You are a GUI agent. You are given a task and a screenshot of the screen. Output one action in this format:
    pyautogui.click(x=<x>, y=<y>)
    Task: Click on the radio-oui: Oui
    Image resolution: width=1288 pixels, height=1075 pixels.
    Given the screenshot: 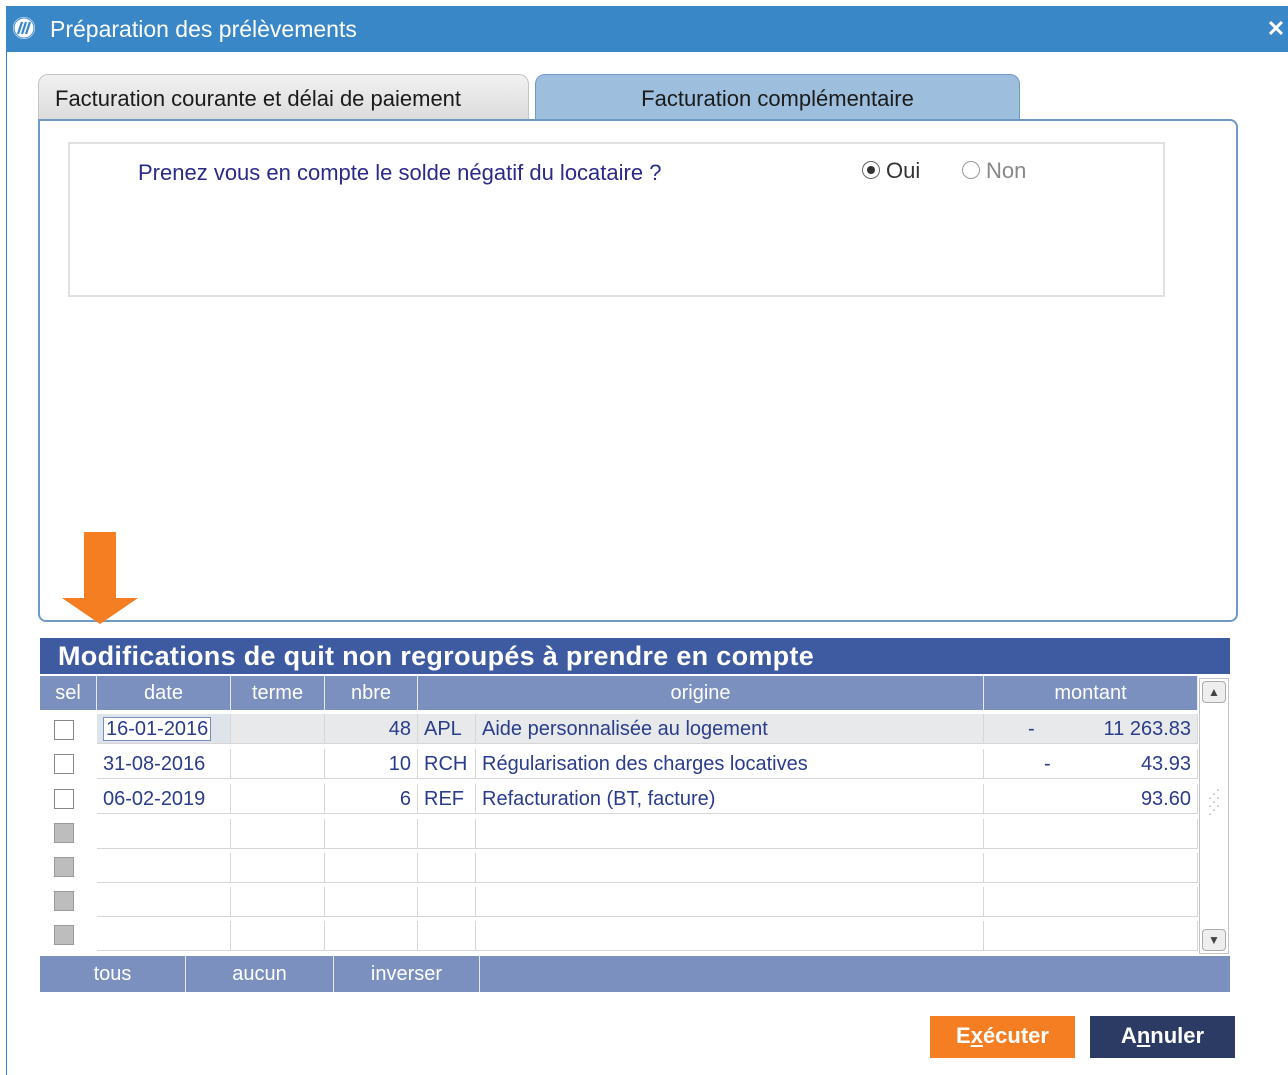 What is the action you would take?
    pyautogui.click(x=891, y=171)
    